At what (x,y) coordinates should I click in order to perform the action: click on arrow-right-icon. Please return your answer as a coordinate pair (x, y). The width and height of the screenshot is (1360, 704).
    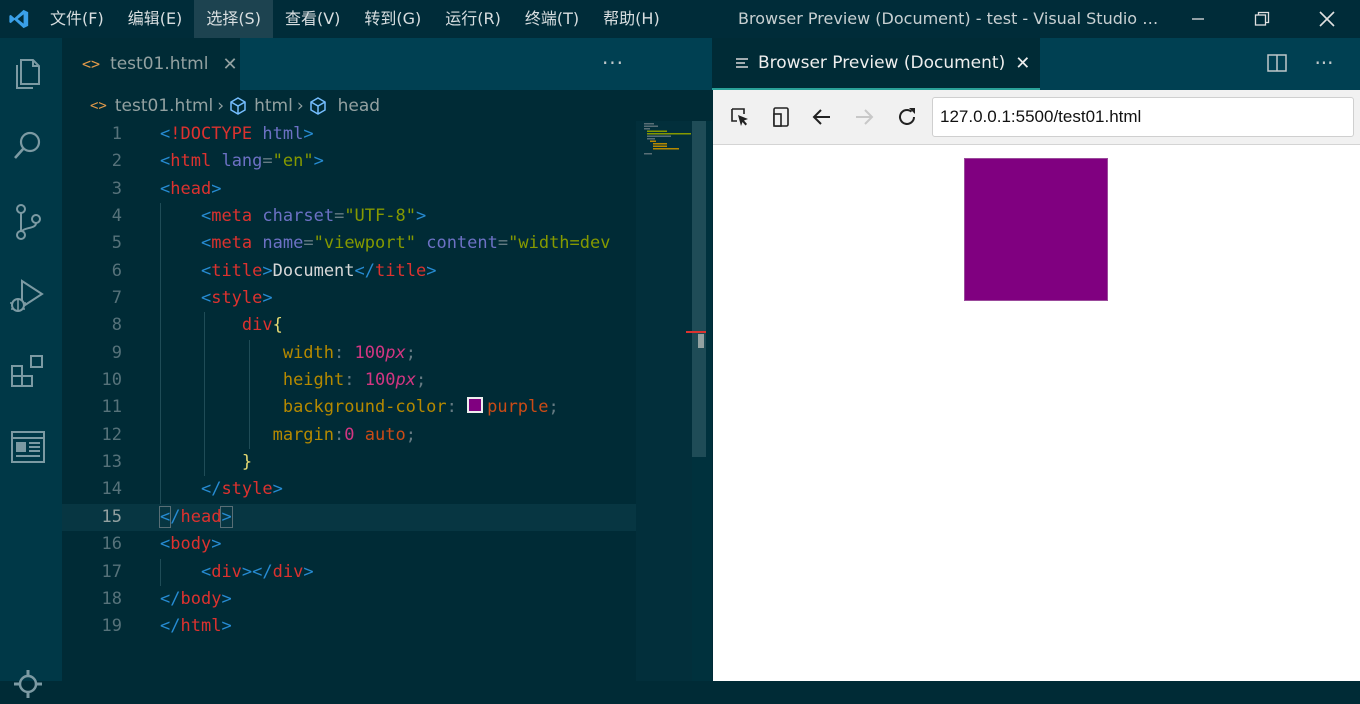
    Looking at the image, I should click on (865, 117).